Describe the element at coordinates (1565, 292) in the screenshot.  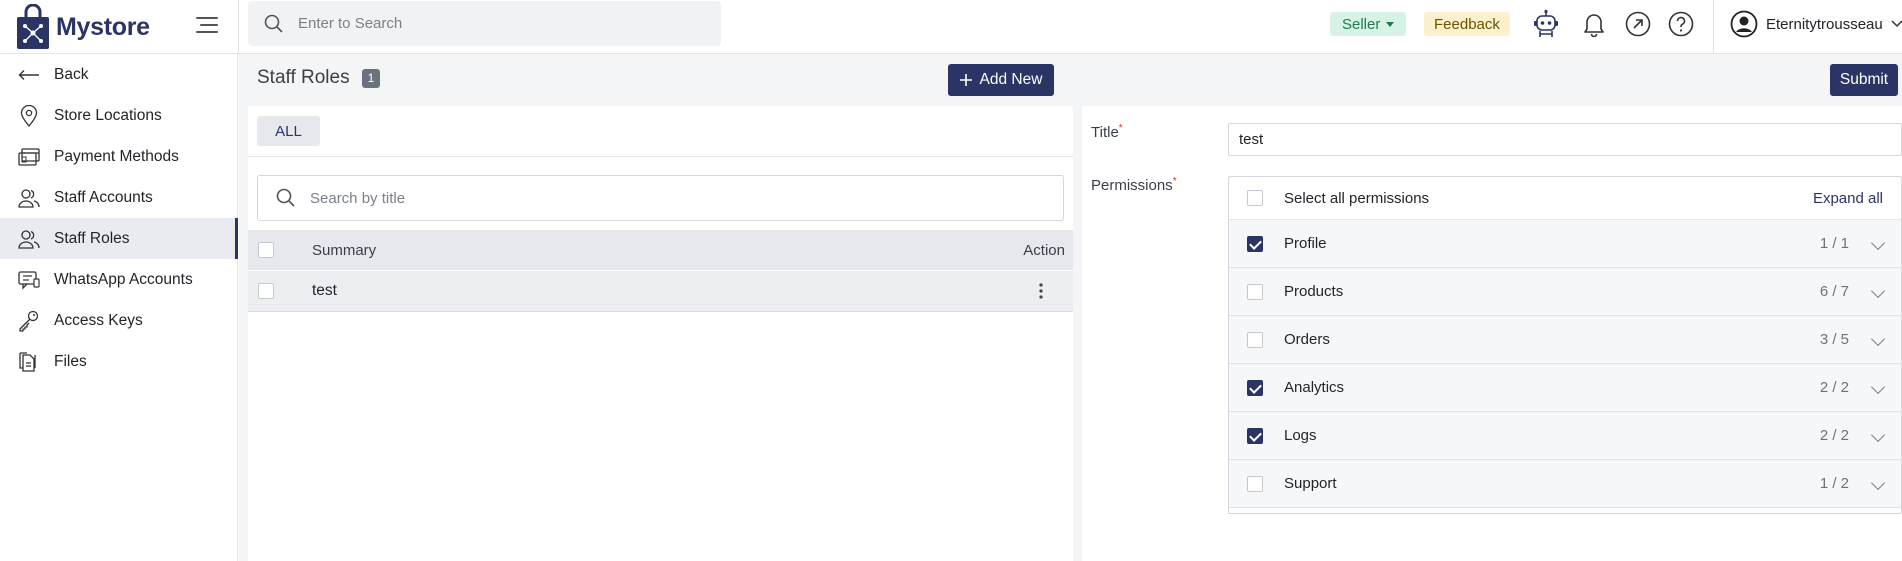
I see `permission-row-products: Products 6 / 7` at that location.